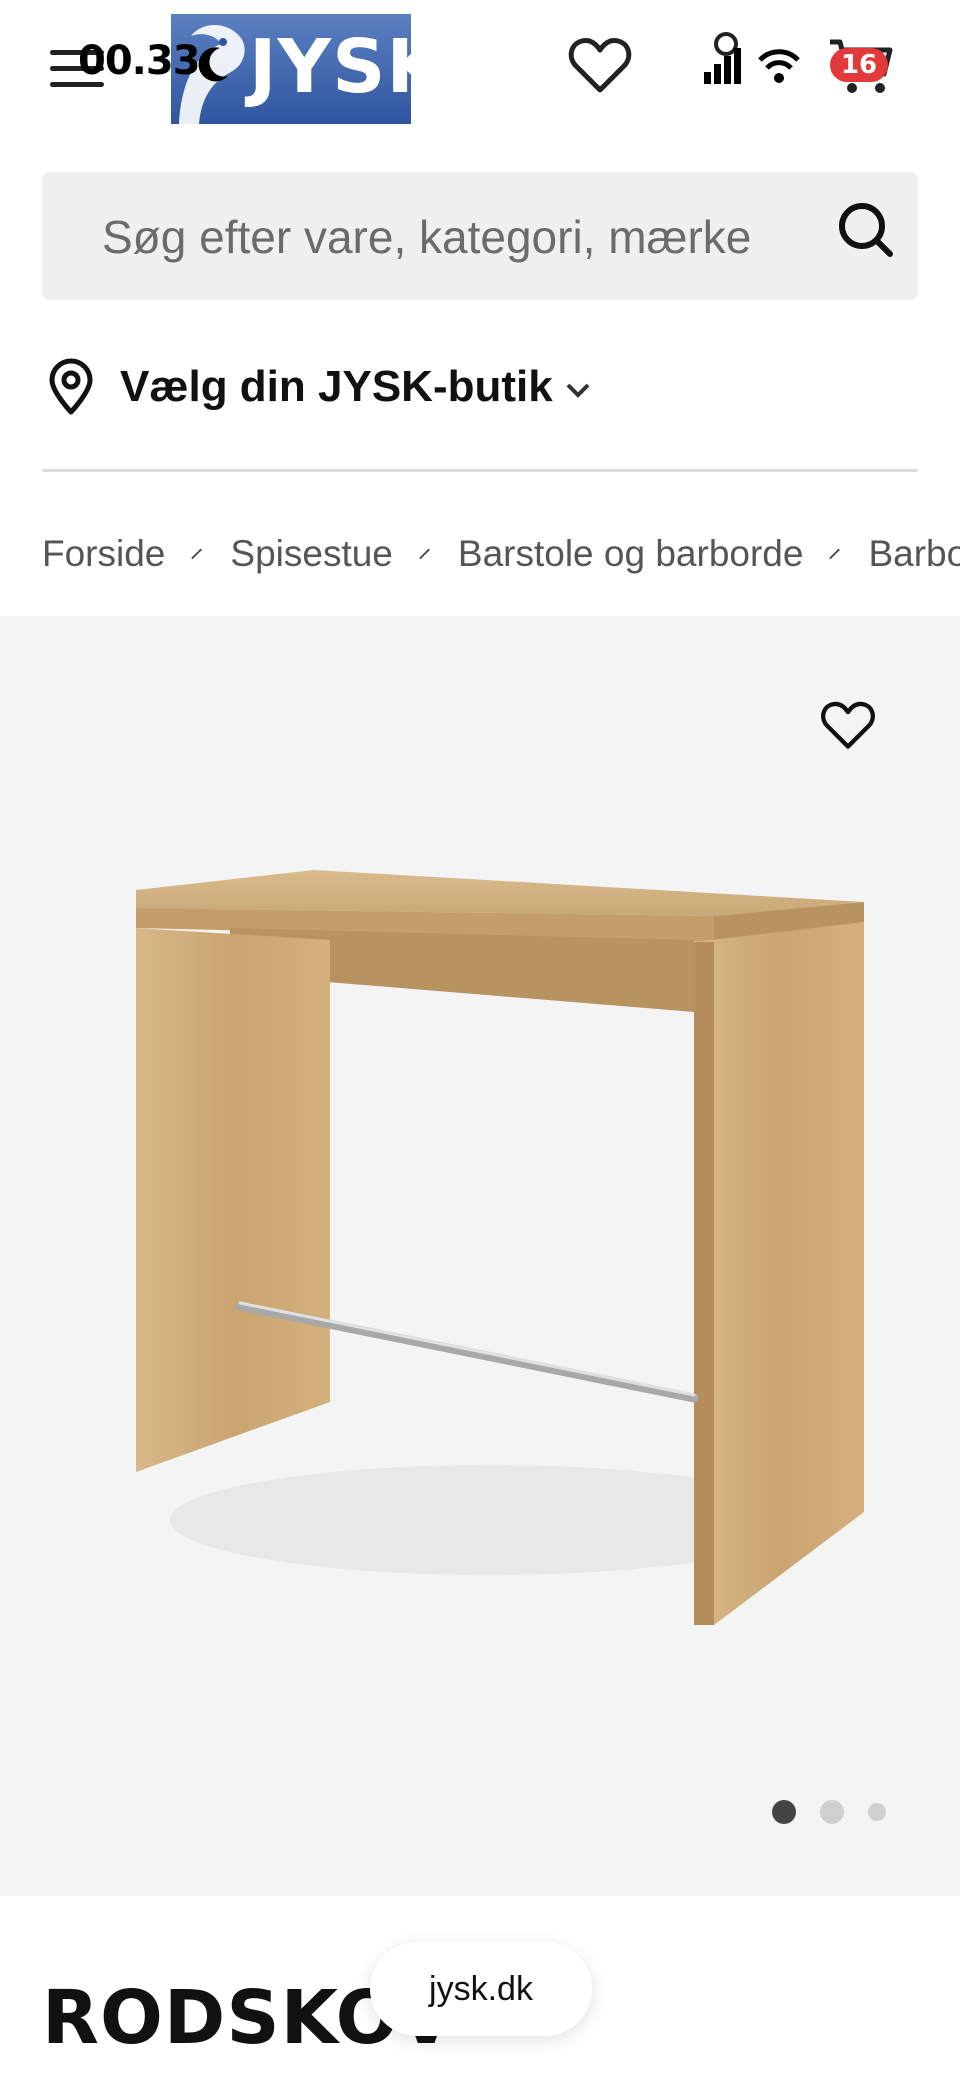  Describe the element at coordinates (752, 58) in the screenshot. I see `status-icons` at that location.